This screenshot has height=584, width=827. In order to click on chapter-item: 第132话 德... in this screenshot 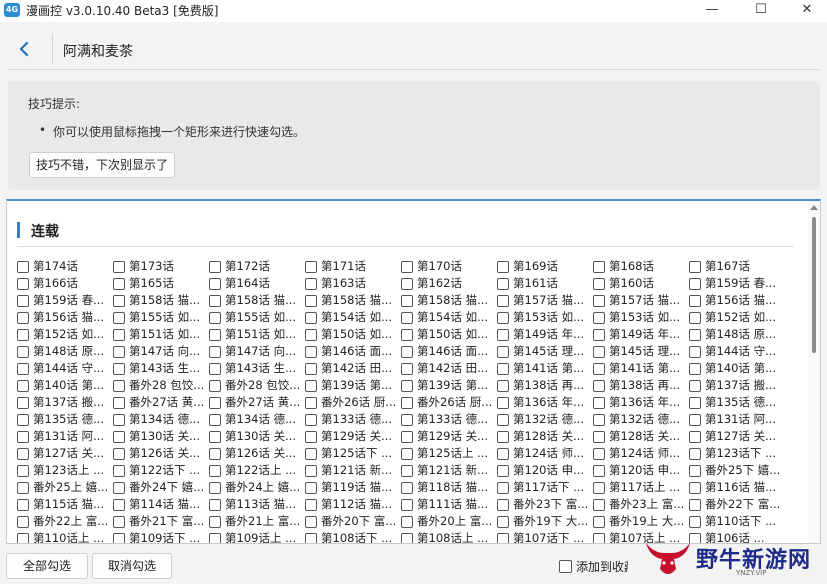, I will do `click(544, 419)`.